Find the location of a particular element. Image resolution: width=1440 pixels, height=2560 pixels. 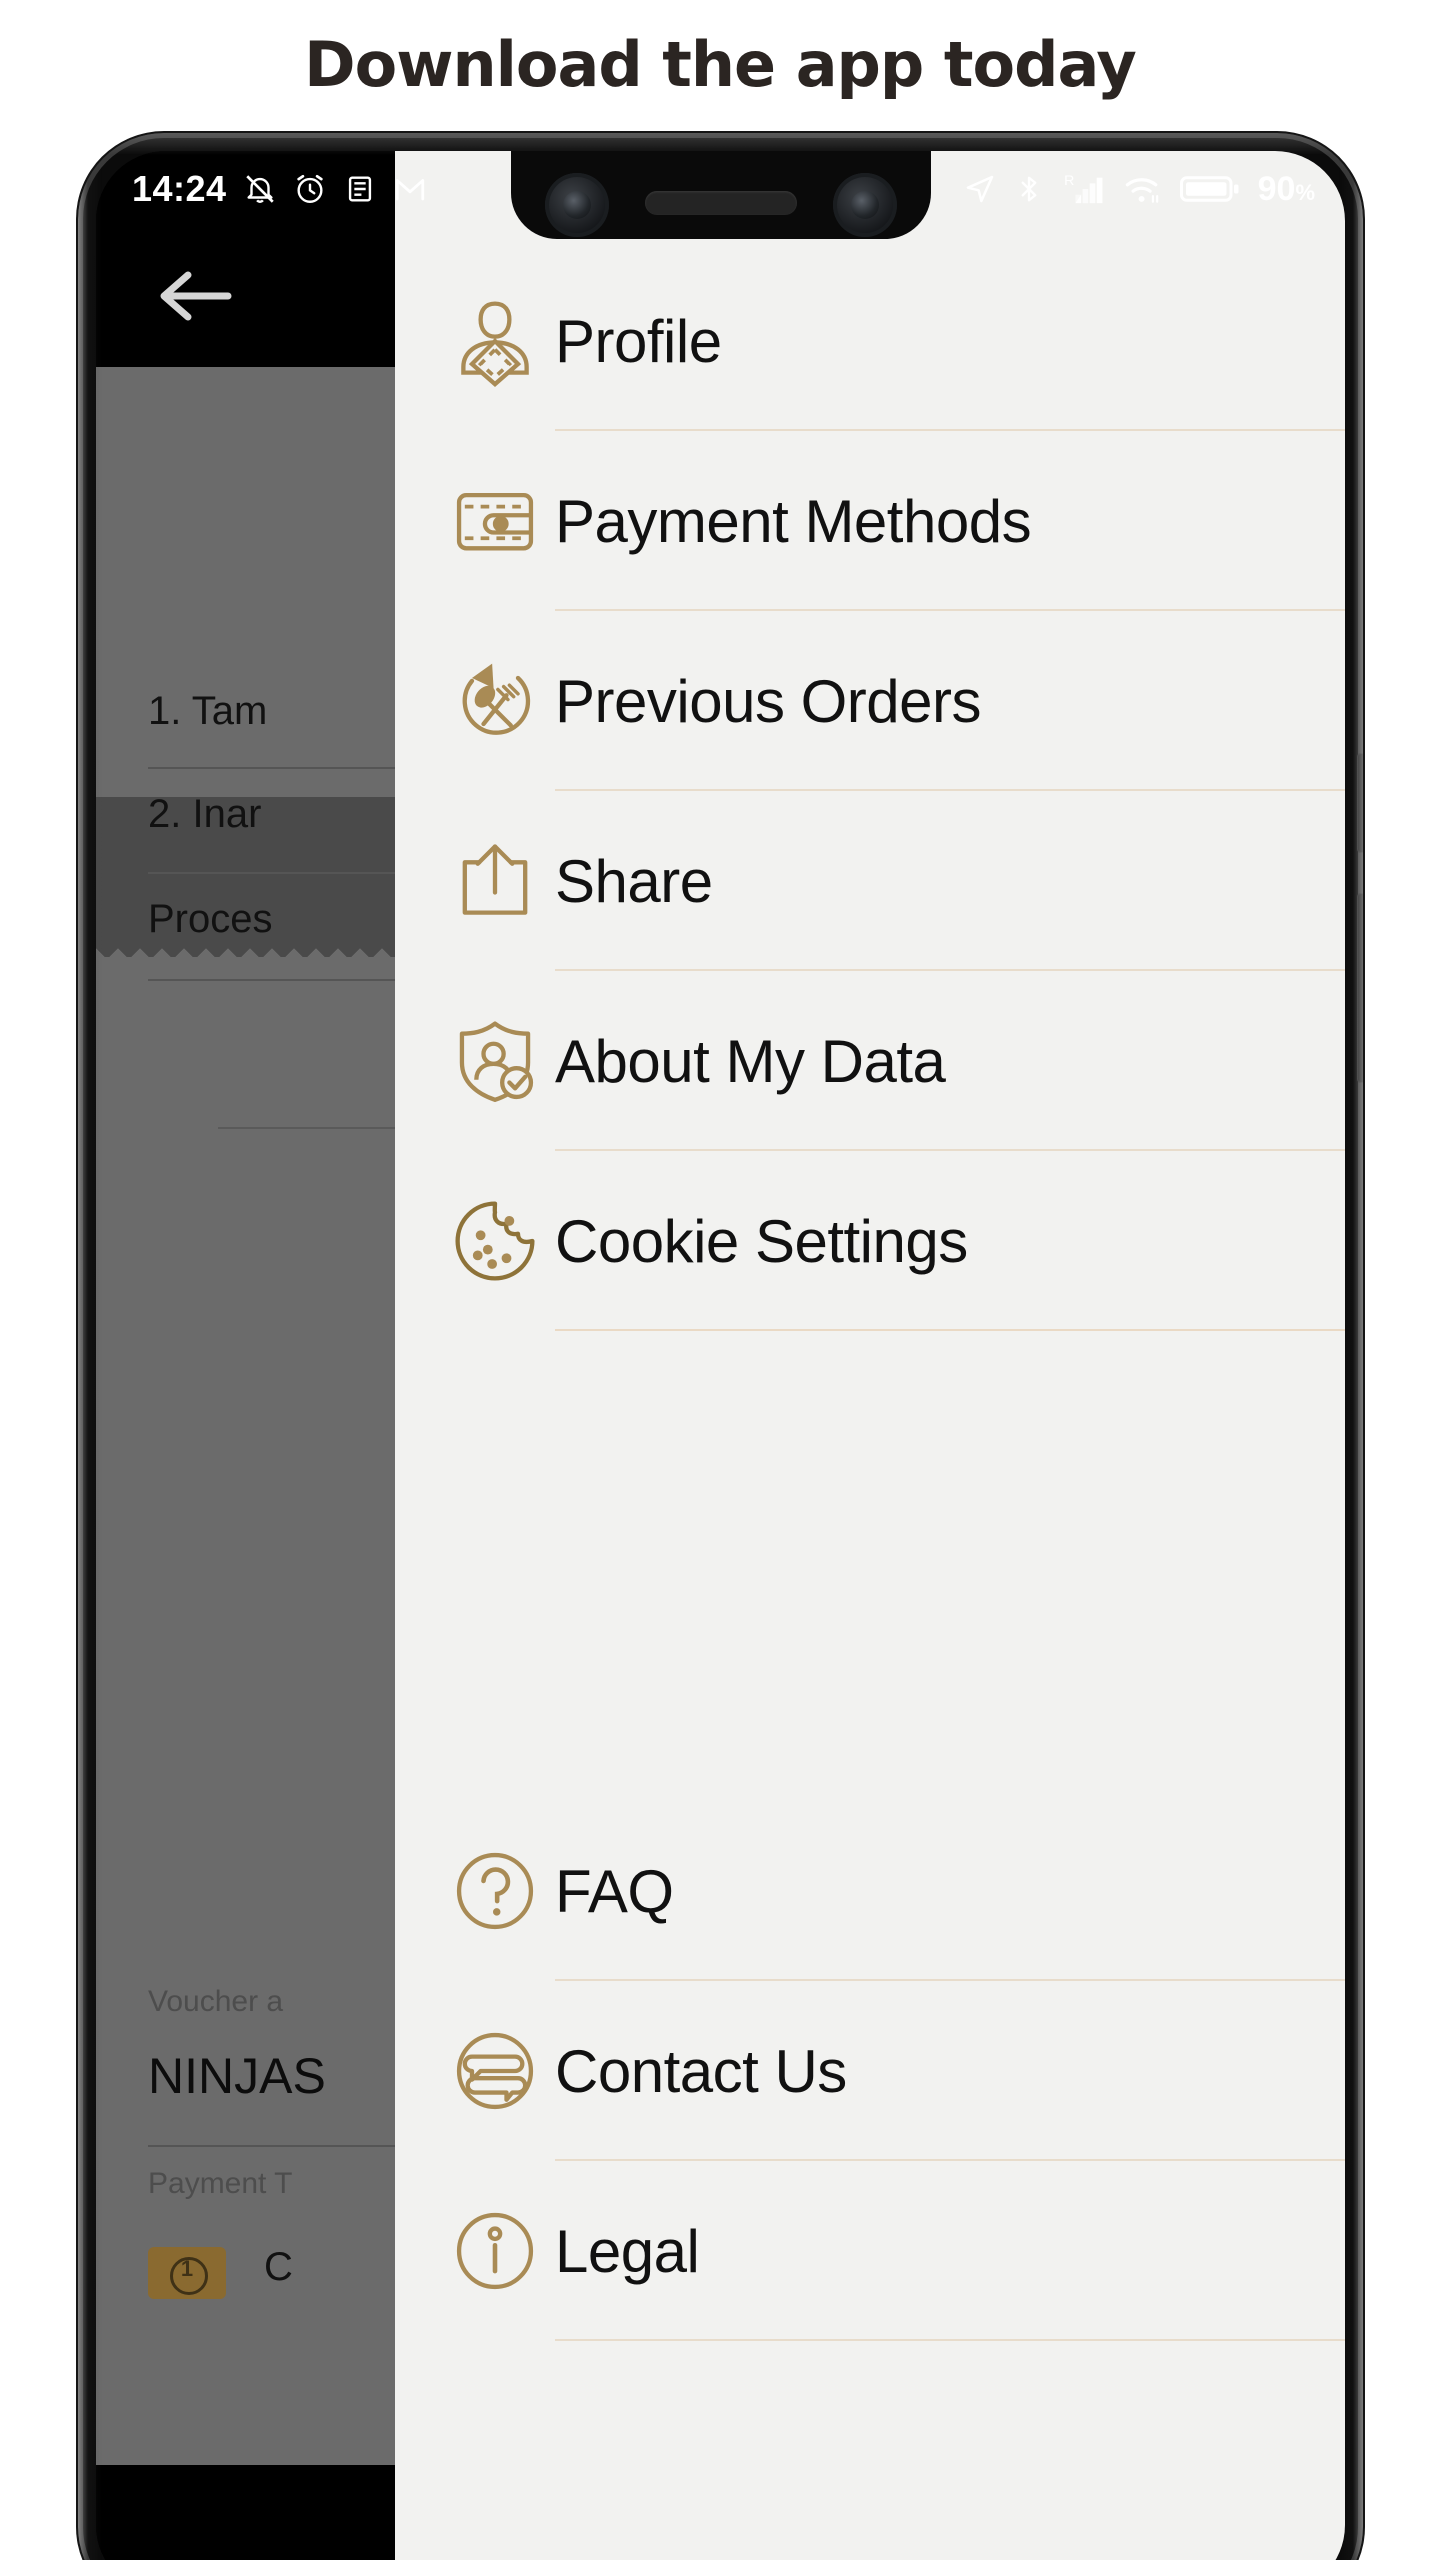

menu-item-cookie-settings: Cookie Settings is located at coordinates (870, 1241).